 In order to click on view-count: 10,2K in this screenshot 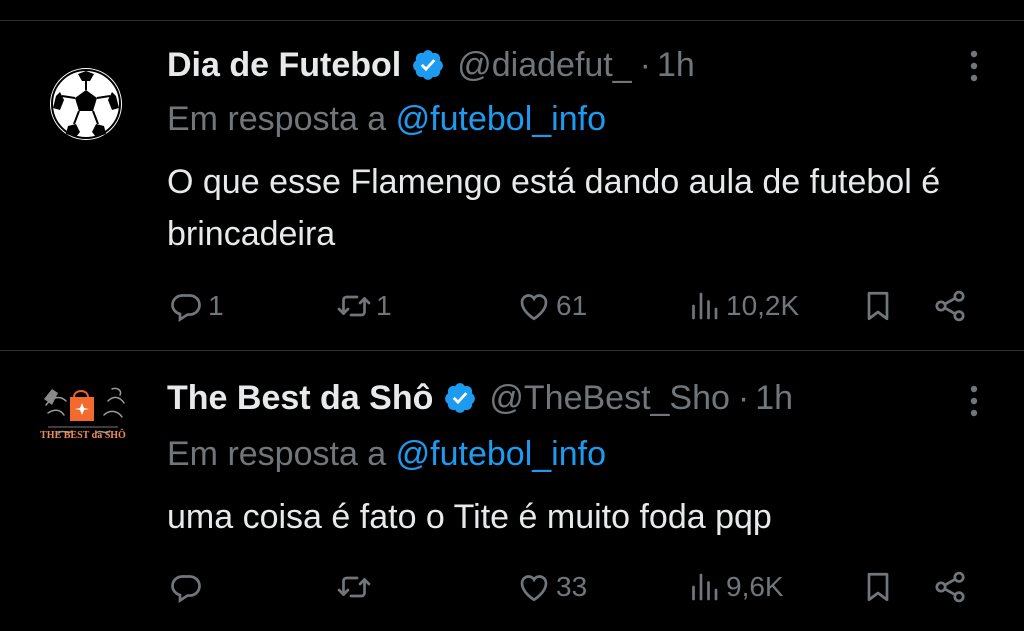, I will do `click(763, 305)`.